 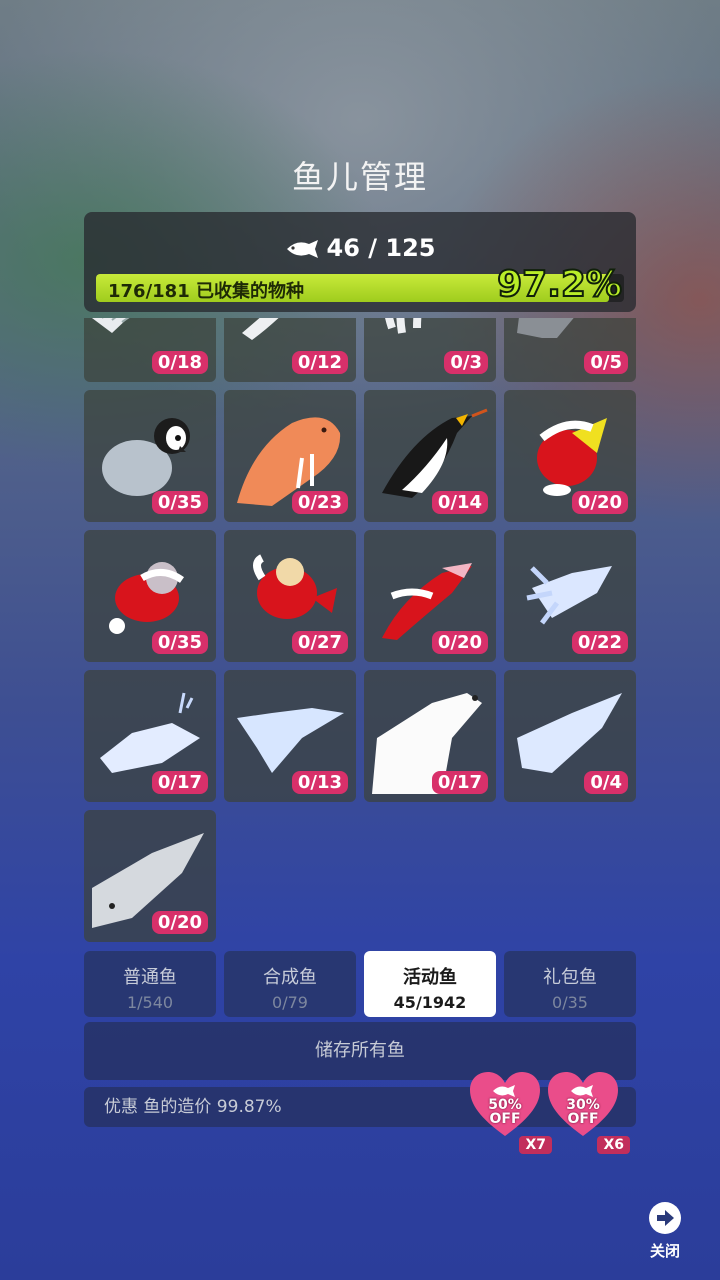 I want to click on tab-count: 0/79, so click(x=290, y=1002).